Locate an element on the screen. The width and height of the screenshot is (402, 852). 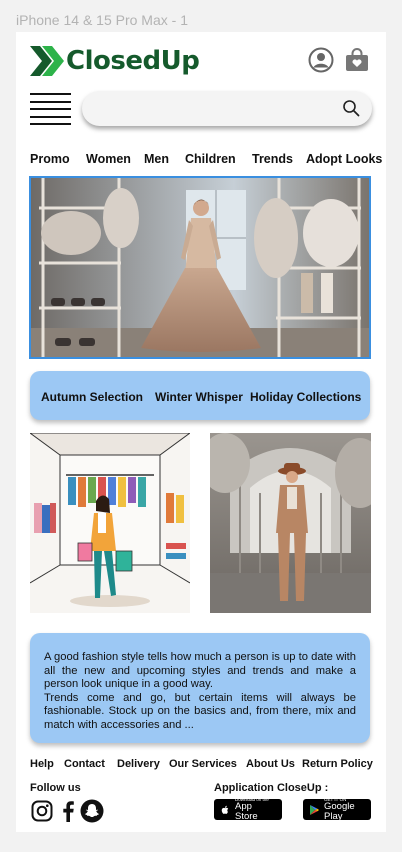
account-button is located at coordinates (321, 60).